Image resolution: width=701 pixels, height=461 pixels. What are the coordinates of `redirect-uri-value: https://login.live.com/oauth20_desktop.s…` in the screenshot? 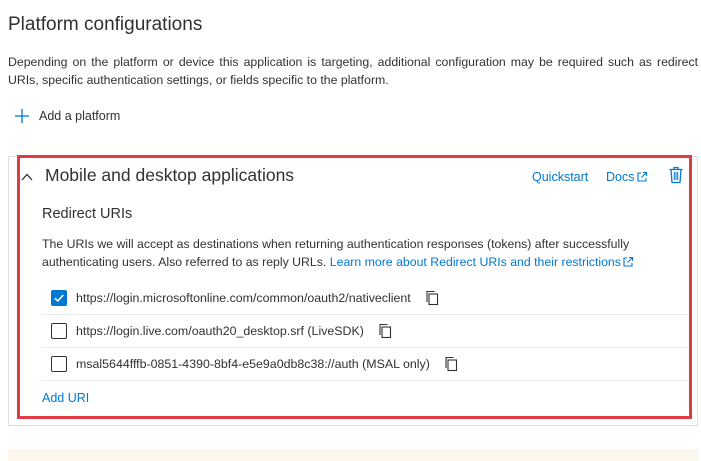 It's located at (220, 330).